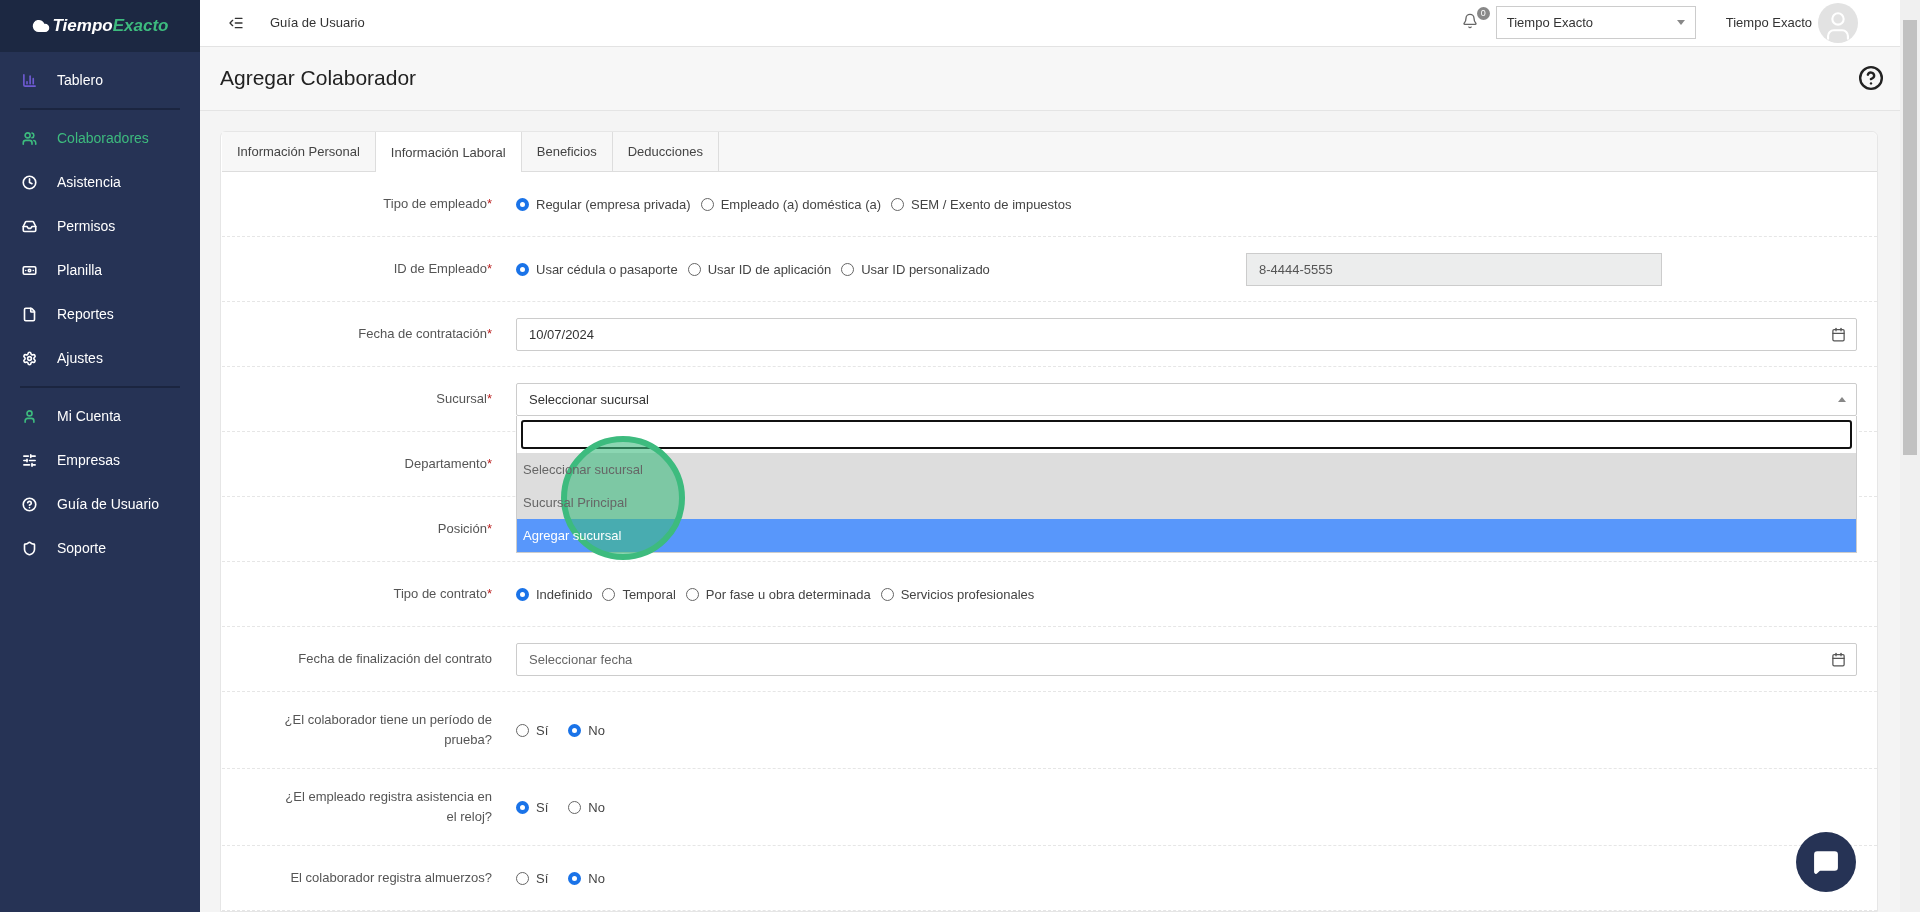  Describe the element at coordinates (1469, 20) in the screenshot. I see `bell-icon` at that location.